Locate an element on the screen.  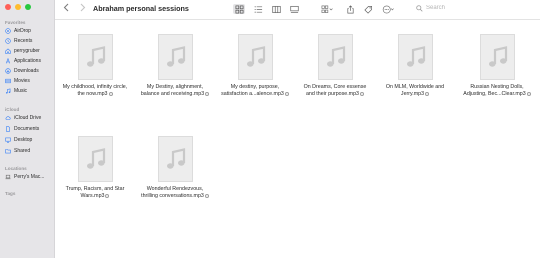
tag-icon is located at coordinates (367, 9).